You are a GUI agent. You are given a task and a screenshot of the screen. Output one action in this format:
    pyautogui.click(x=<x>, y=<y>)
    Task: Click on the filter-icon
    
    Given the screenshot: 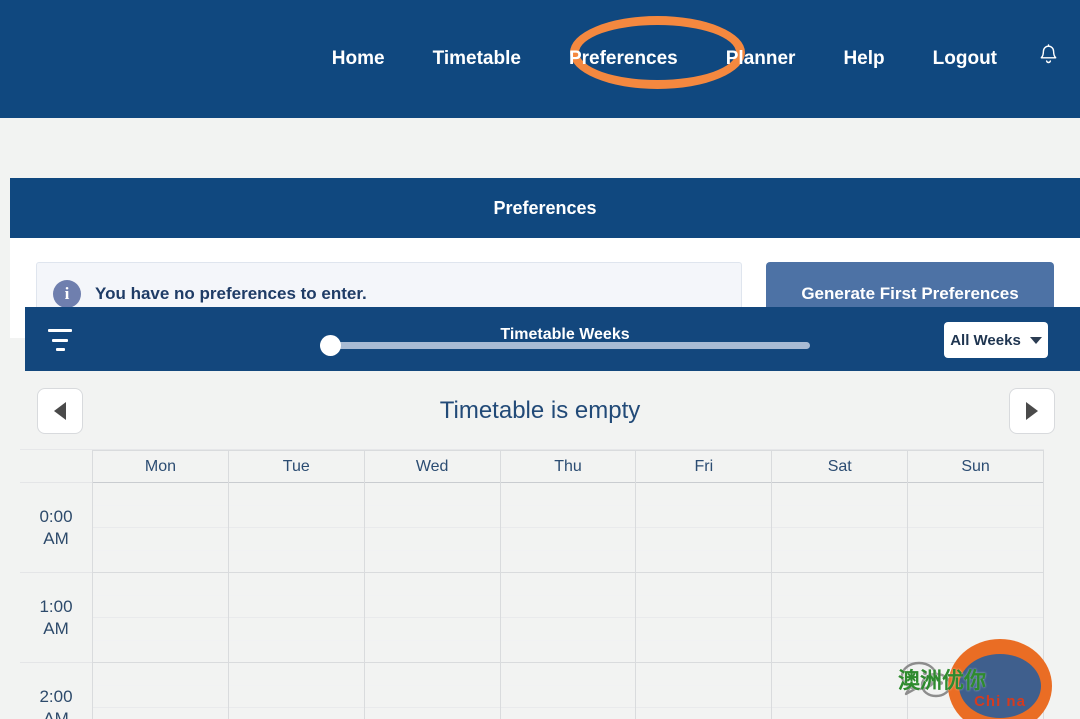 What is the action you would take?
    pyautogui.click(x=60, y=340)
    